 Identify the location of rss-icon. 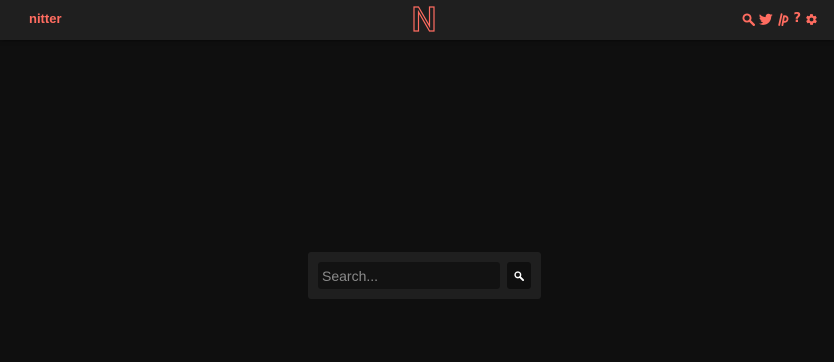
(783, 19).